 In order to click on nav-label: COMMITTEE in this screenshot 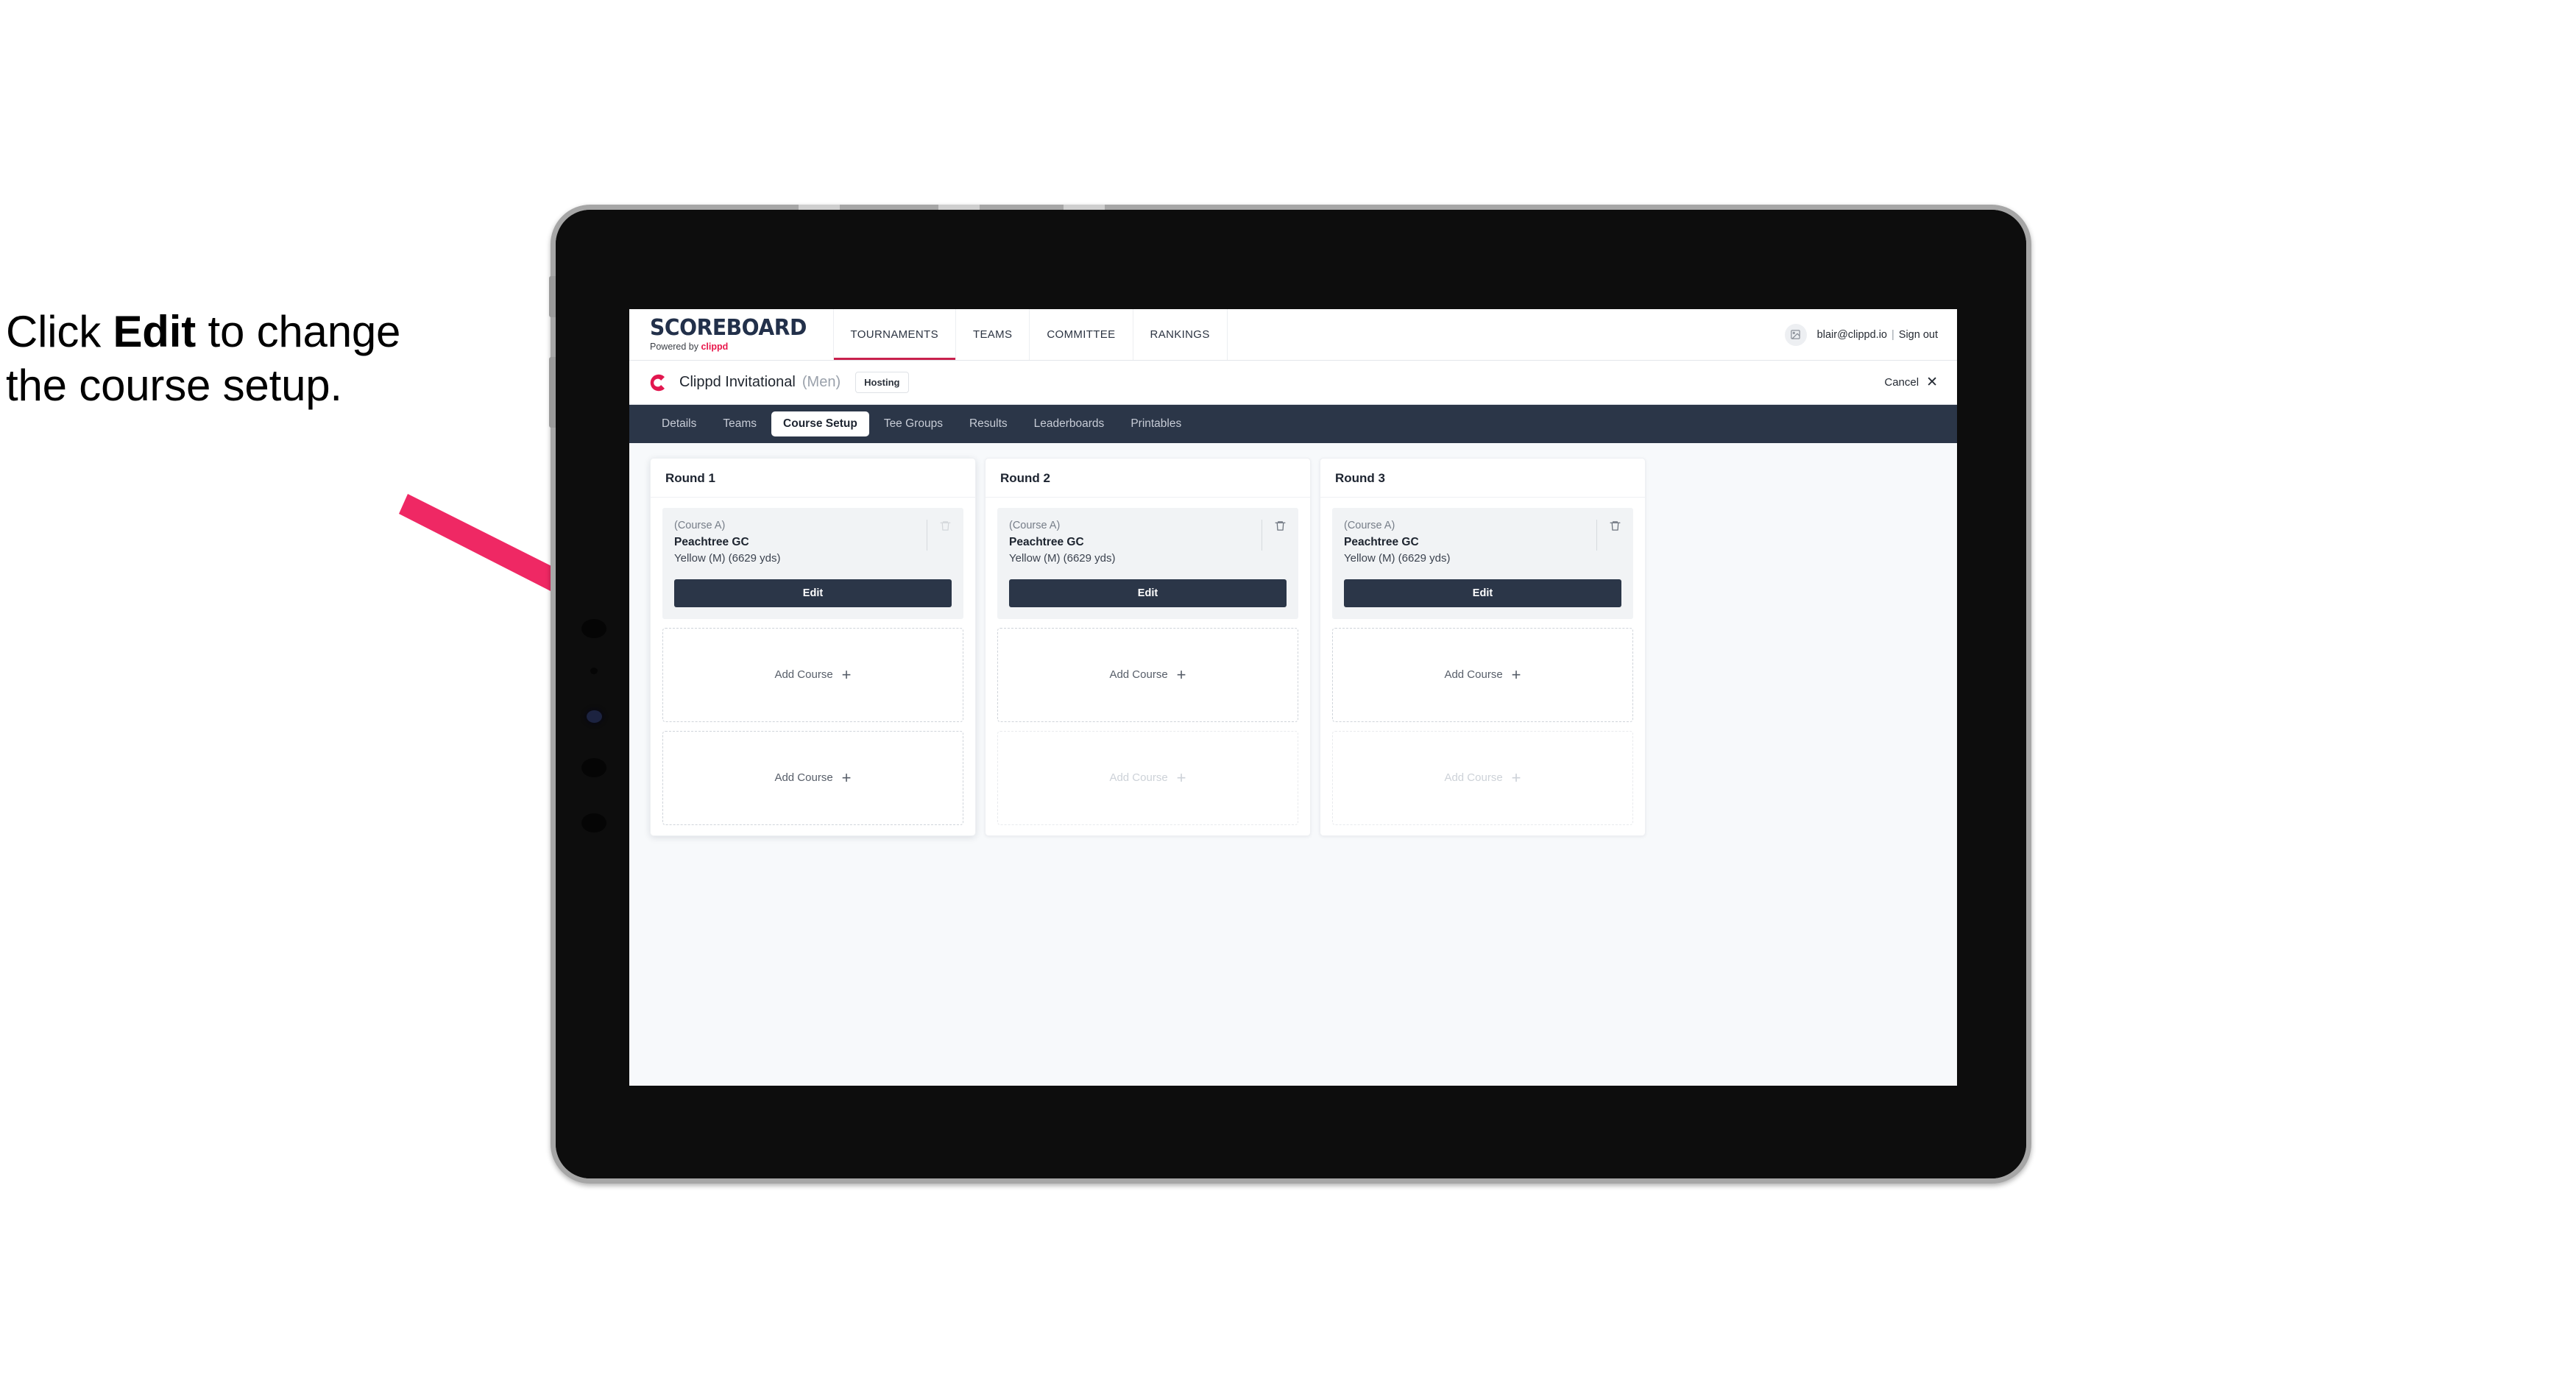, I will do `click(1081, 334)`.